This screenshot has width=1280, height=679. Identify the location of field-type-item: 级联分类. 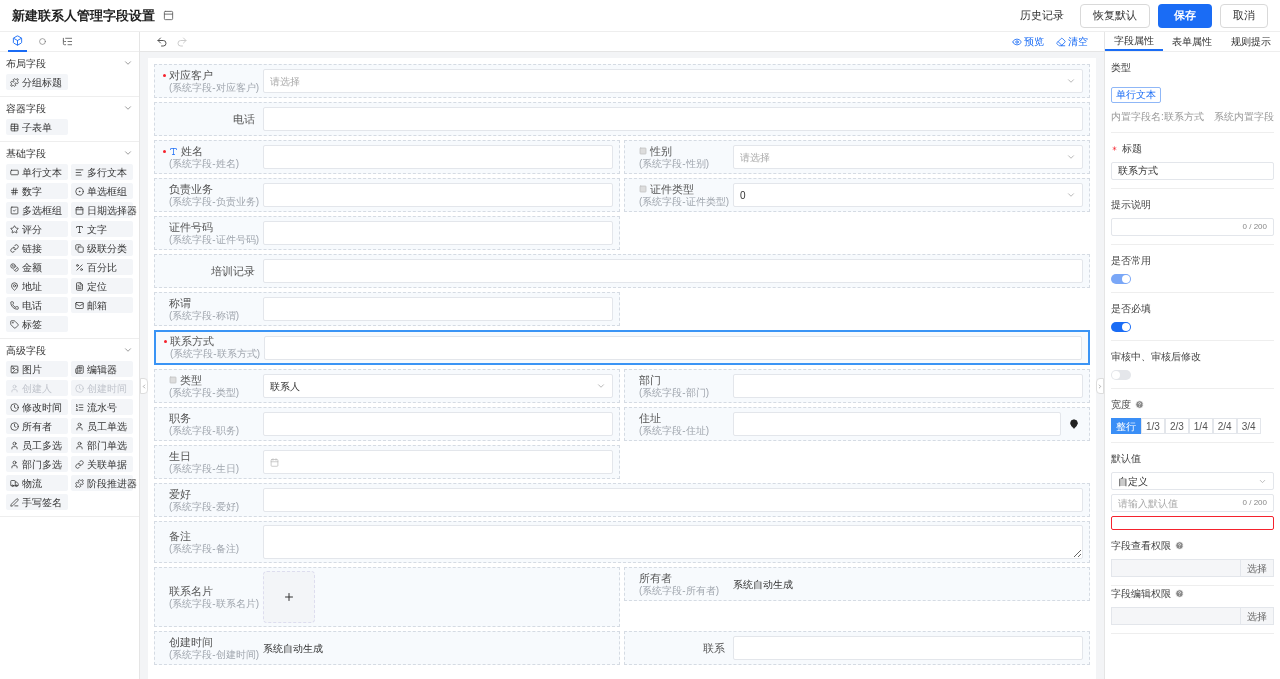
(102, 248).